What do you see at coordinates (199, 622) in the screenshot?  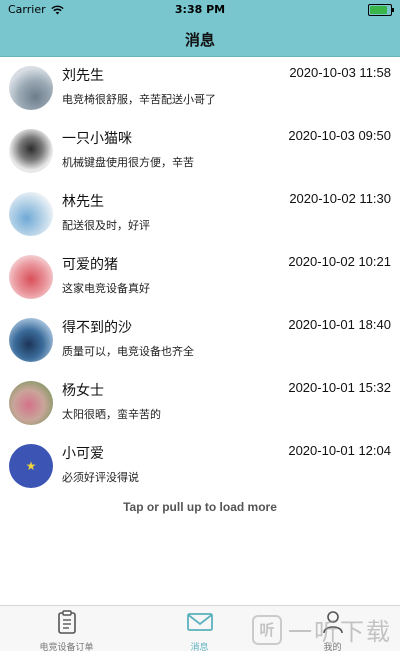 I see `envelope-icon` at bounding box center [199, 622].